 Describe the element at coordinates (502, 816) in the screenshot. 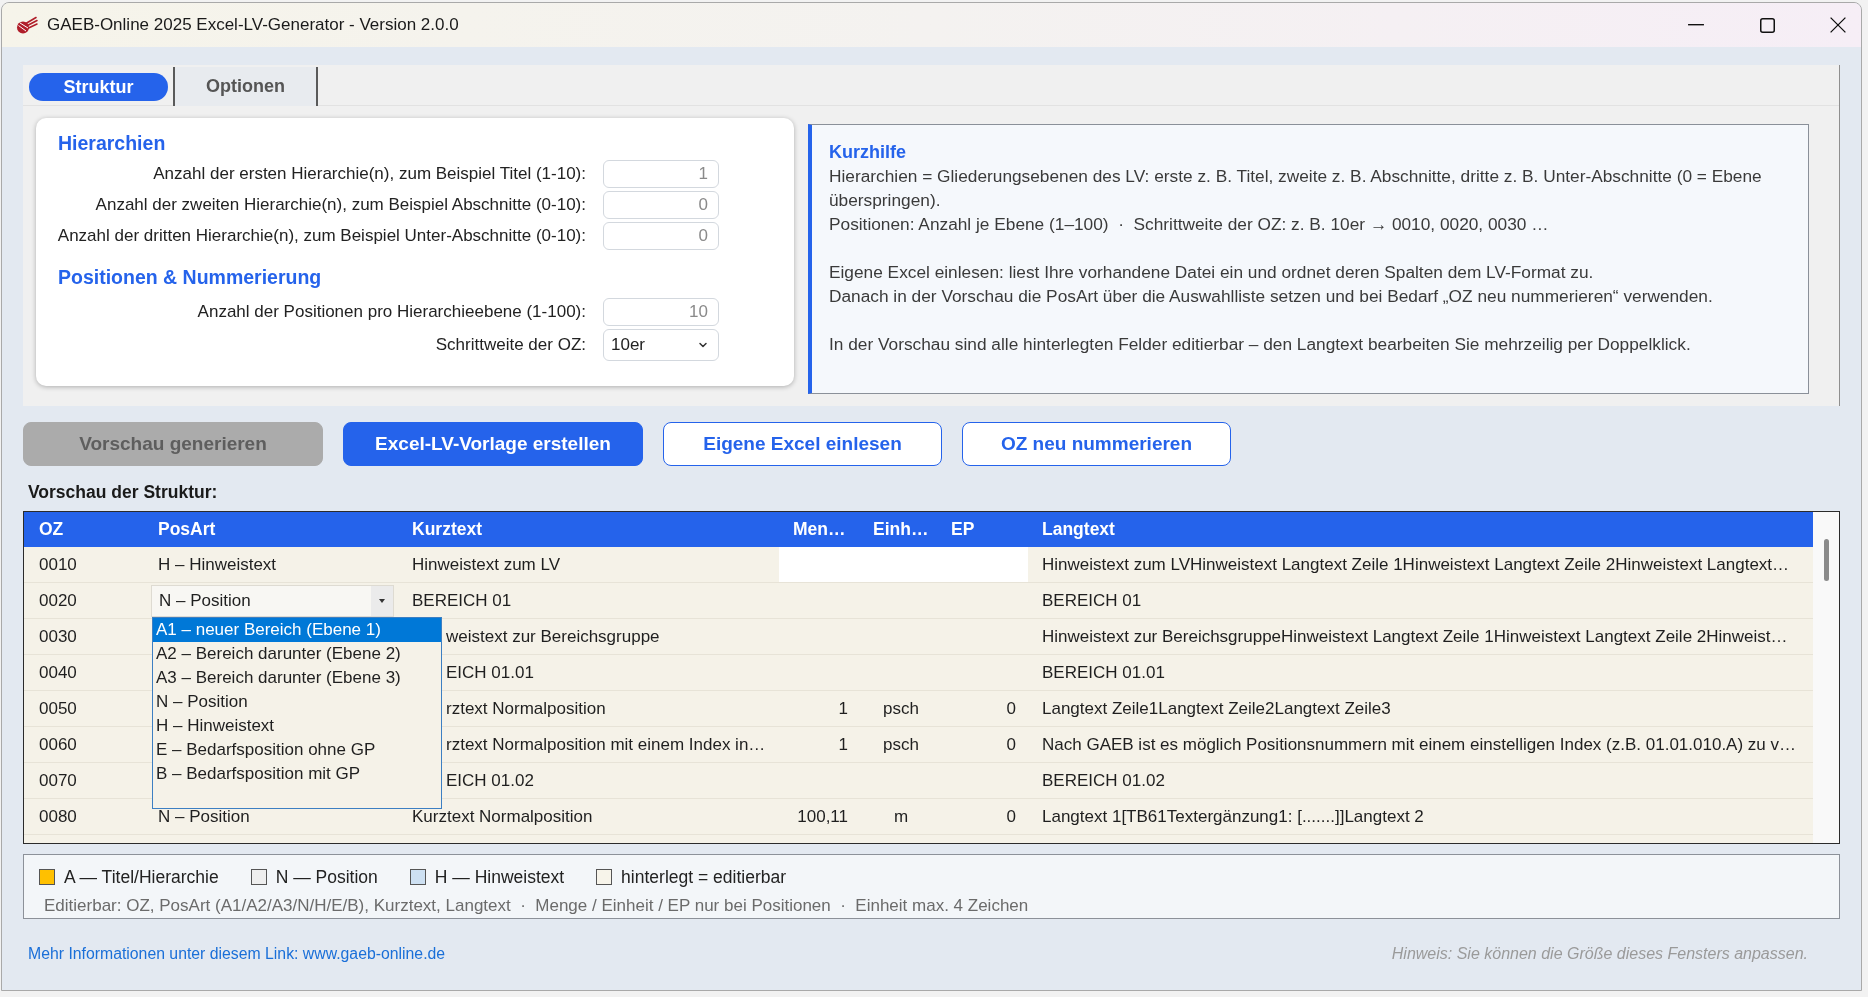

I see `short-text: Kurztext Normalposition` at that location.